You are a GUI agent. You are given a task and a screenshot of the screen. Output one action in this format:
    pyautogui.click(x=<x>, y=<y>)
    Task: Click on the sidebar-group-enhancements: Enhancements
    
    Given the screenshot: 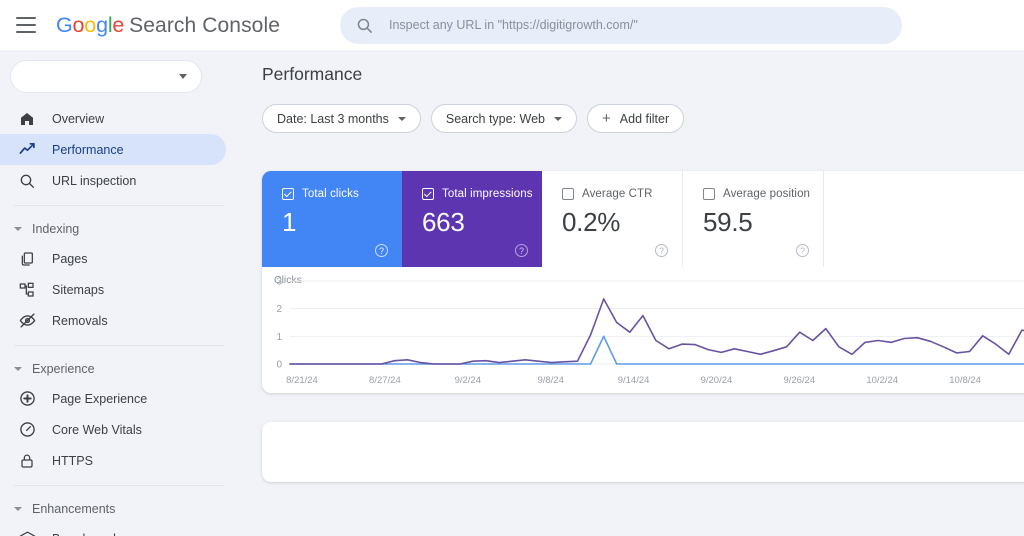 What is the action you would take?
    pyautogui.click(x=119, y=509)
    